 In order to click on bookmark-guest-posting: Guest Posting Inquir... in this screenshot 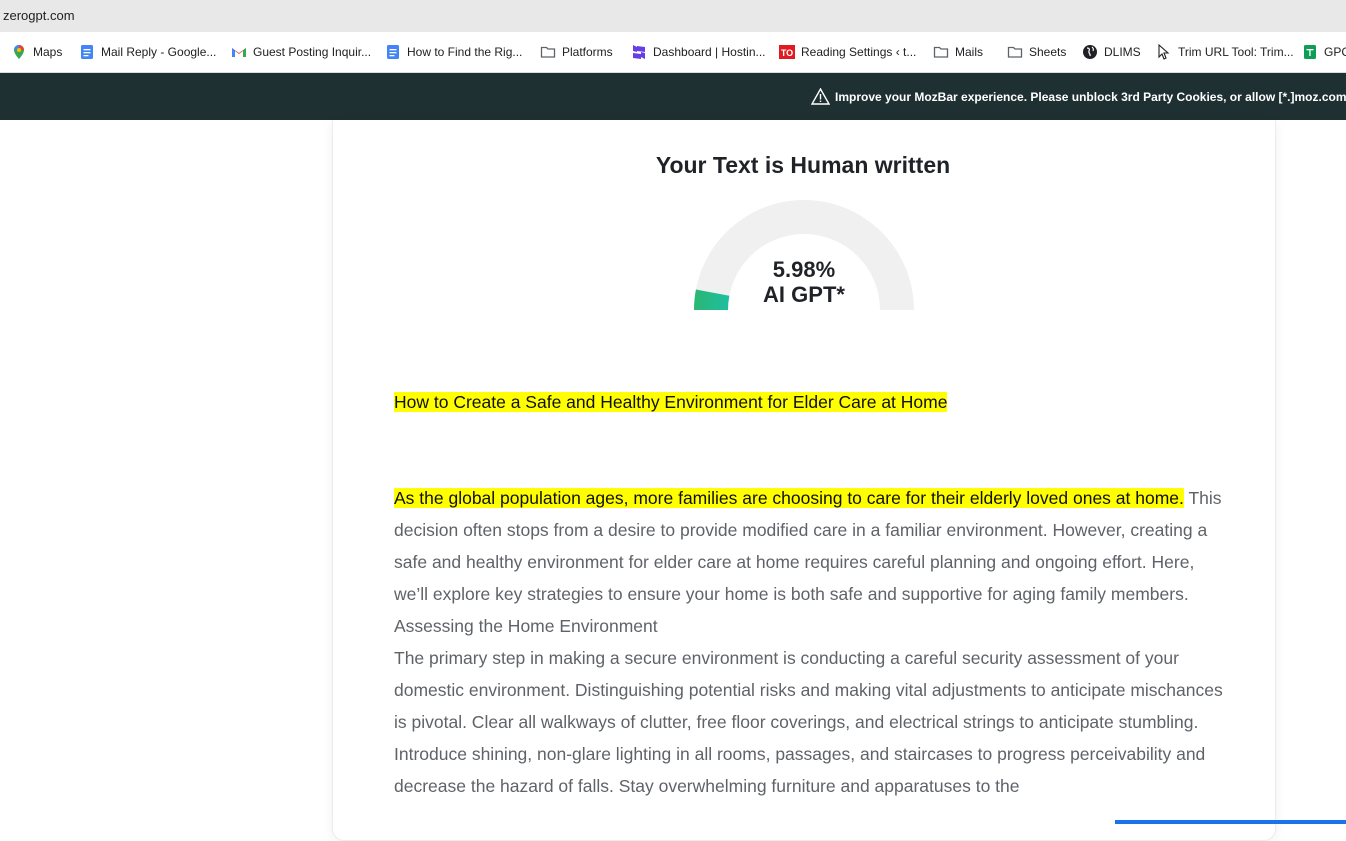, I will do `click(301, 52)`.